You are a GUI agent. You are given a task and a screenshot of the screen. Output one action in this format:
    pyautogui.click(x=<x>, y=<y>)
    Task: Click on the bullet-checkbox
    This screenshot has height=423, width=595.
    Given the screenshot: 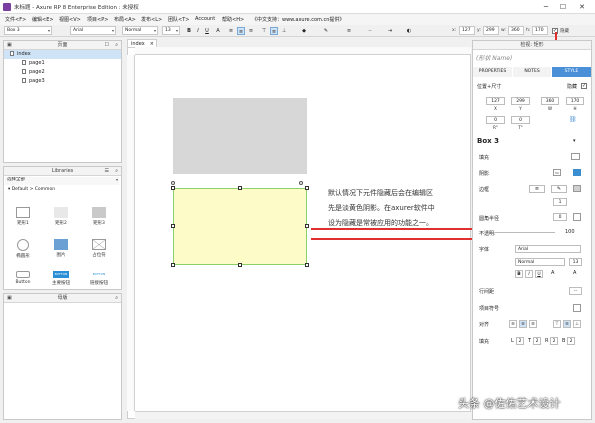 What is the action you would take?
    pyautogui.click(x=577, y=308)
    